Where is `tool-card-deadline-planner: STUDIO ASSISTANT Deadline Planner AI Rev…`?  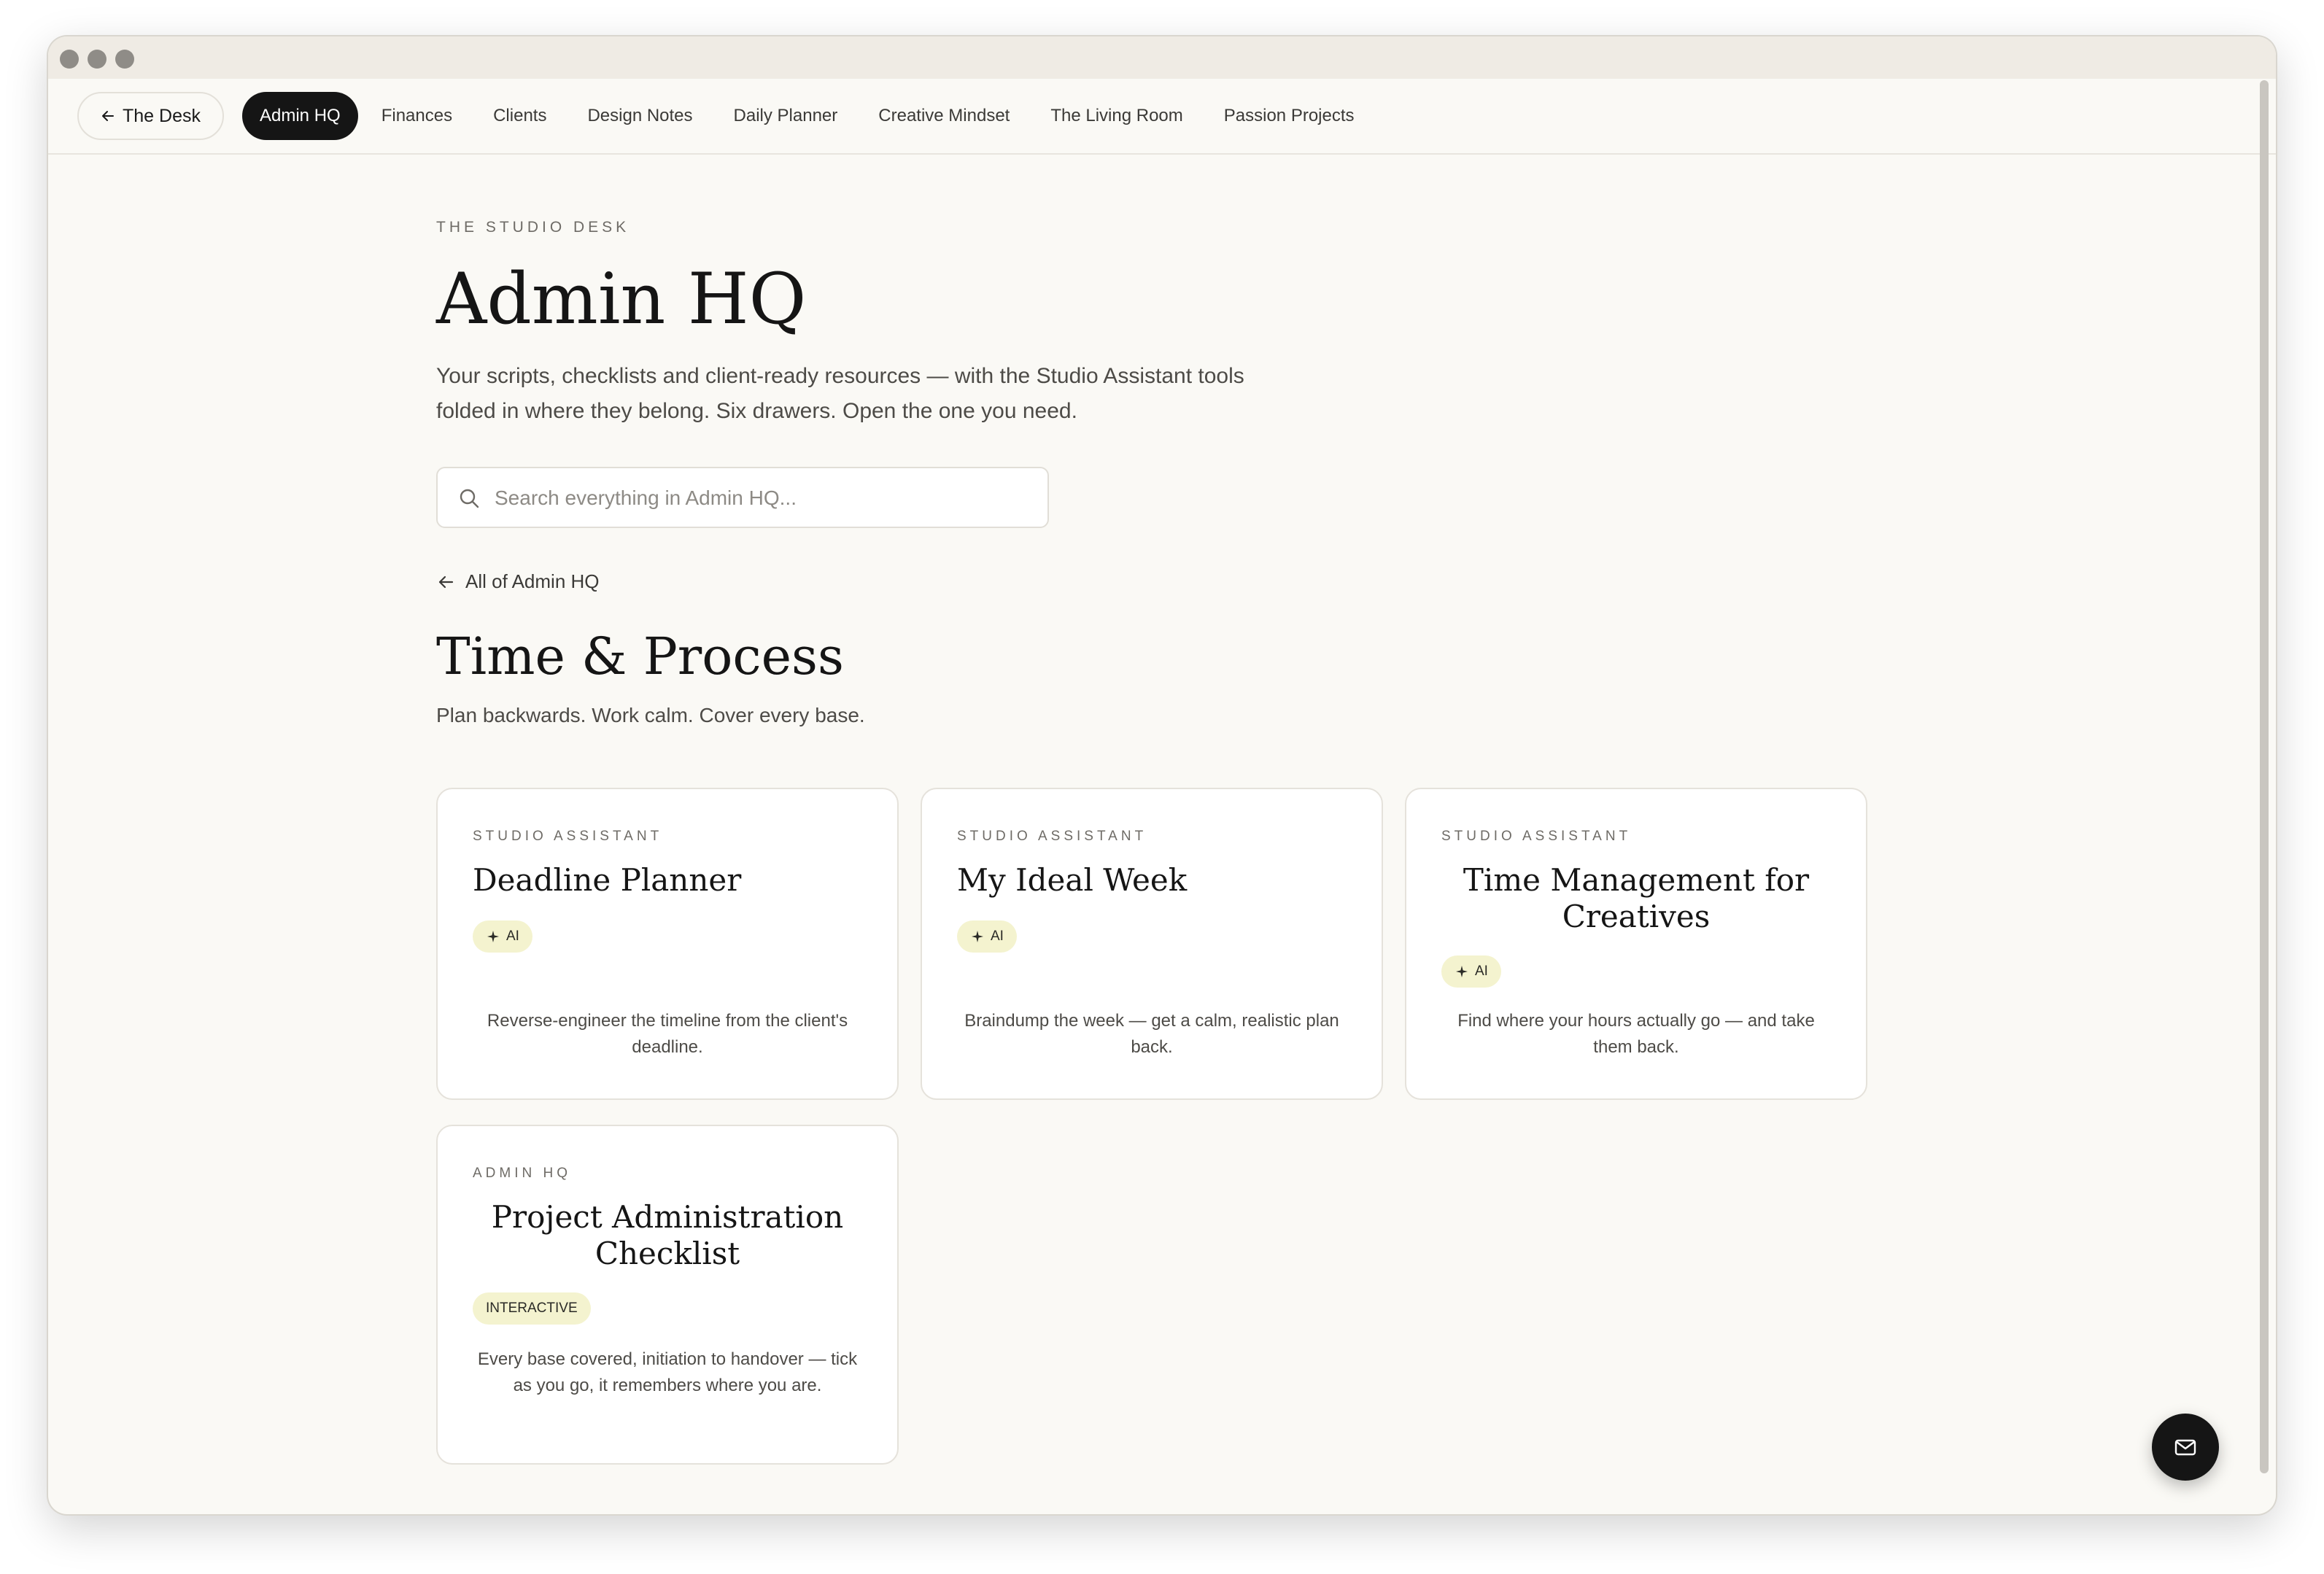 tool-card-deadline-planner: STUDIO ASSISTANT Deadline Planner AI Rev… is located at coordinates (667, 944).